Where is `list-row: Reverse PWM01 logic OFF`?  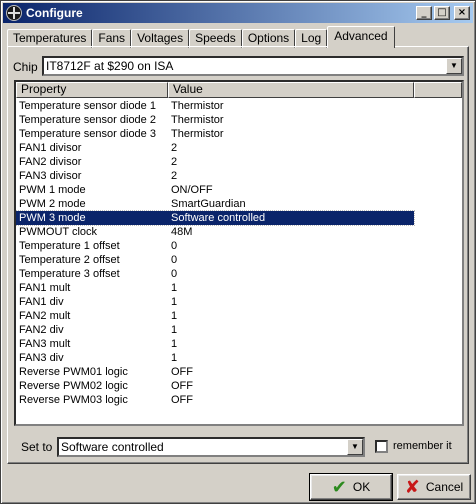 list-row: Reverse PWM01 logic OFF is located at coordinates (215, 372).